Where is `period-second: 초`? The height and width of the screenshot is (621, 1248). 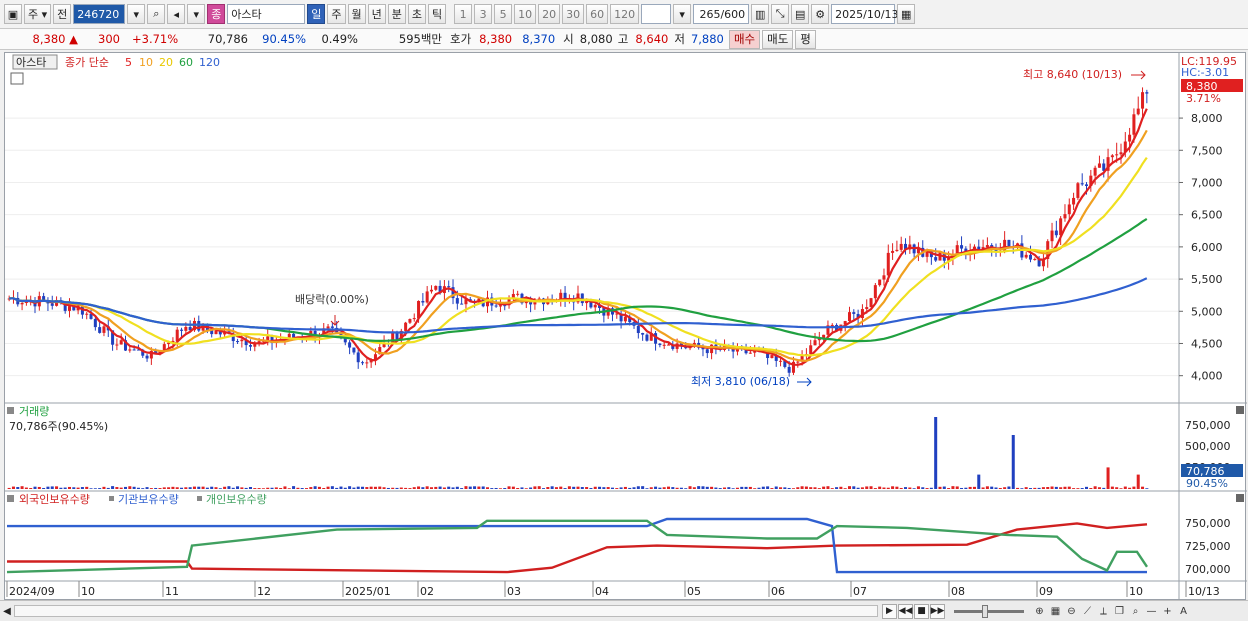 period-second: 초 is located at coordinates (417, 14).